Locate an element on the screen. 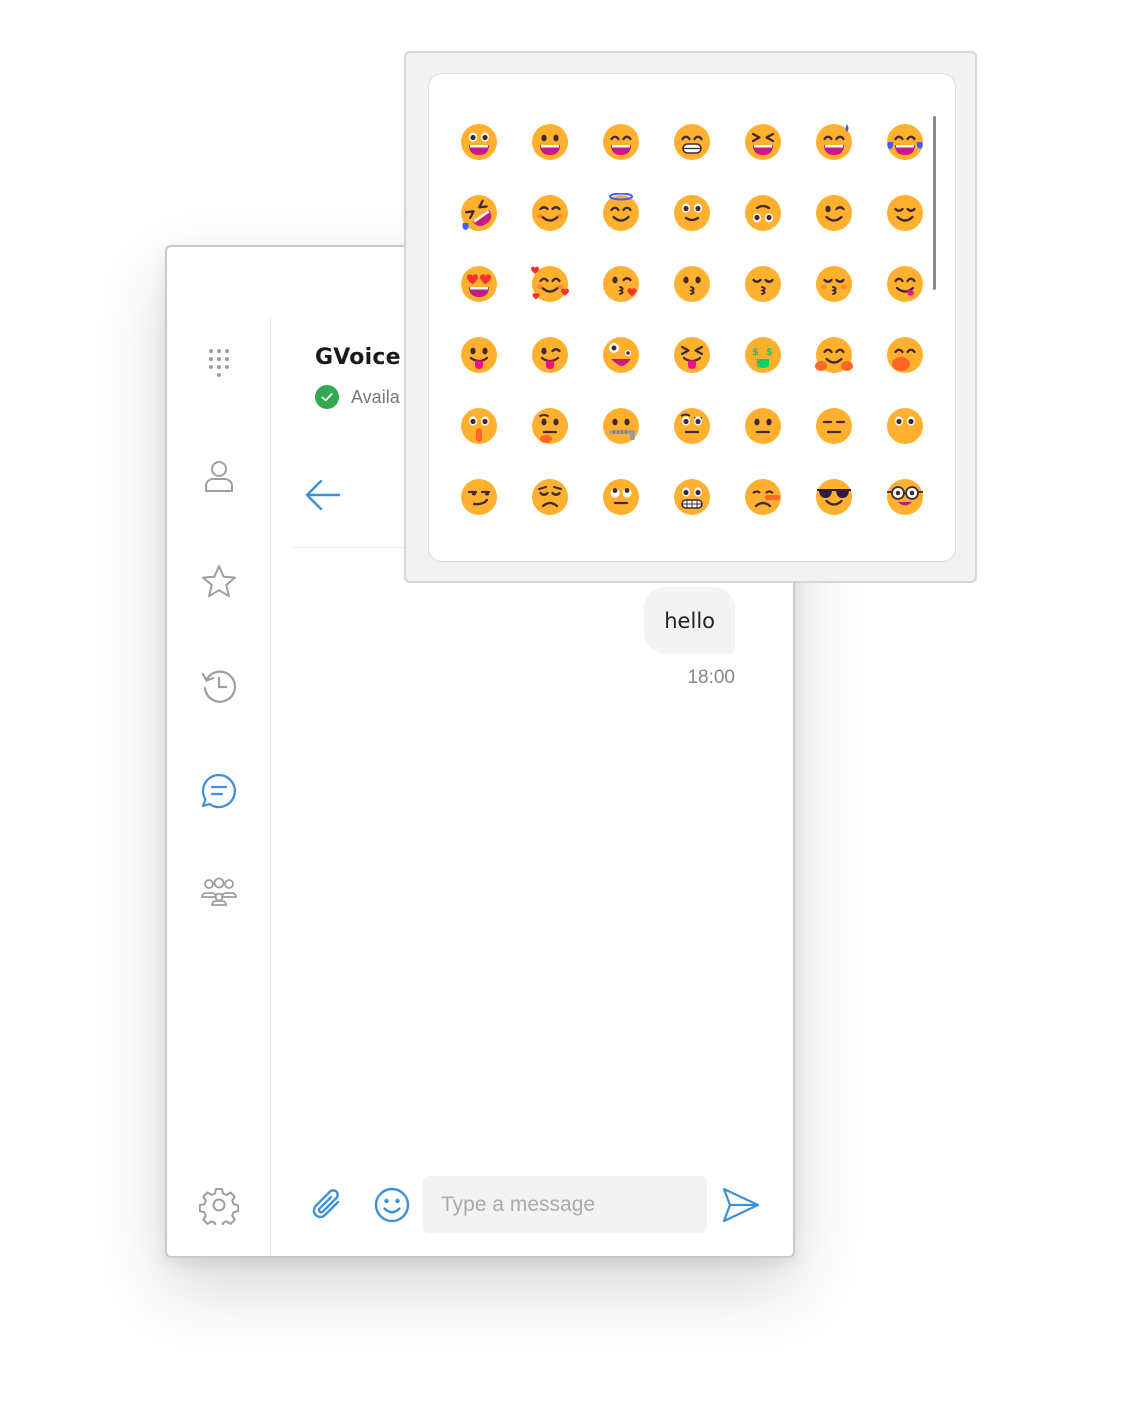  sidebar-item-dialpad is located at coordinates (219, 365).